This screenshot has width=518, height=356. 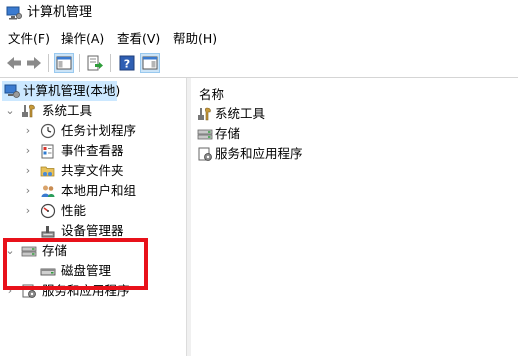 I want to click on performance-gauge-icon, so click(x=48, y=211).